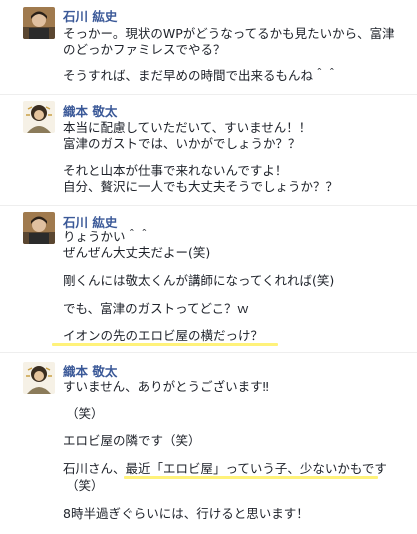  I want to click on message-text: それと山本が仕事で来れないんですよ！, so click(175, 170).